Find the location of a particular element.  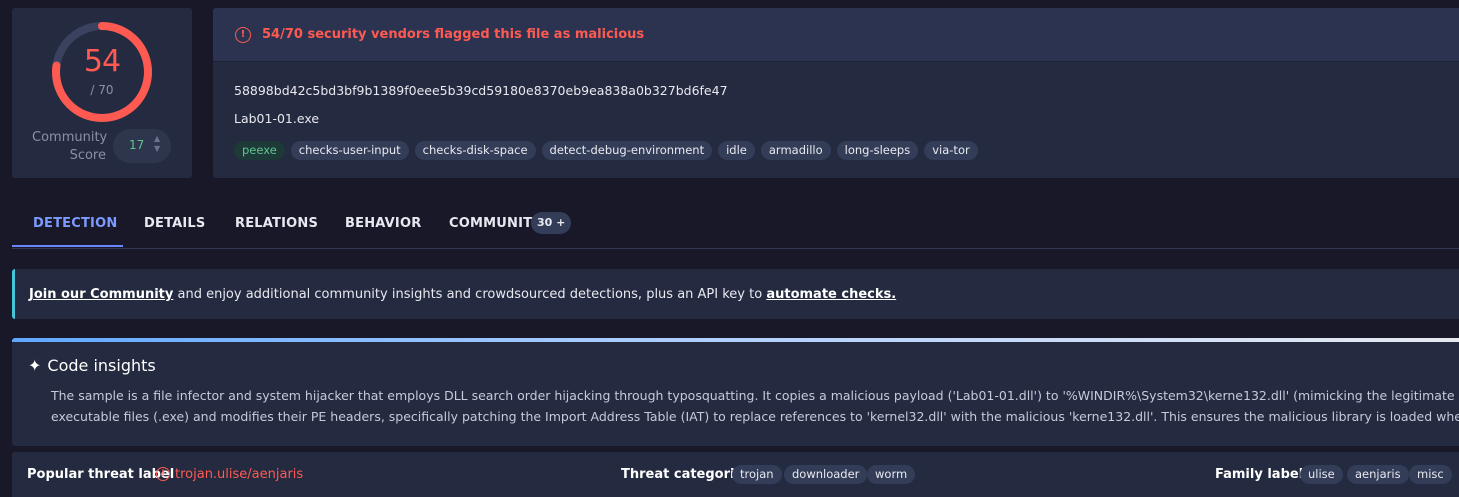

detection-count: 54 is located at coordinates (102, 61).